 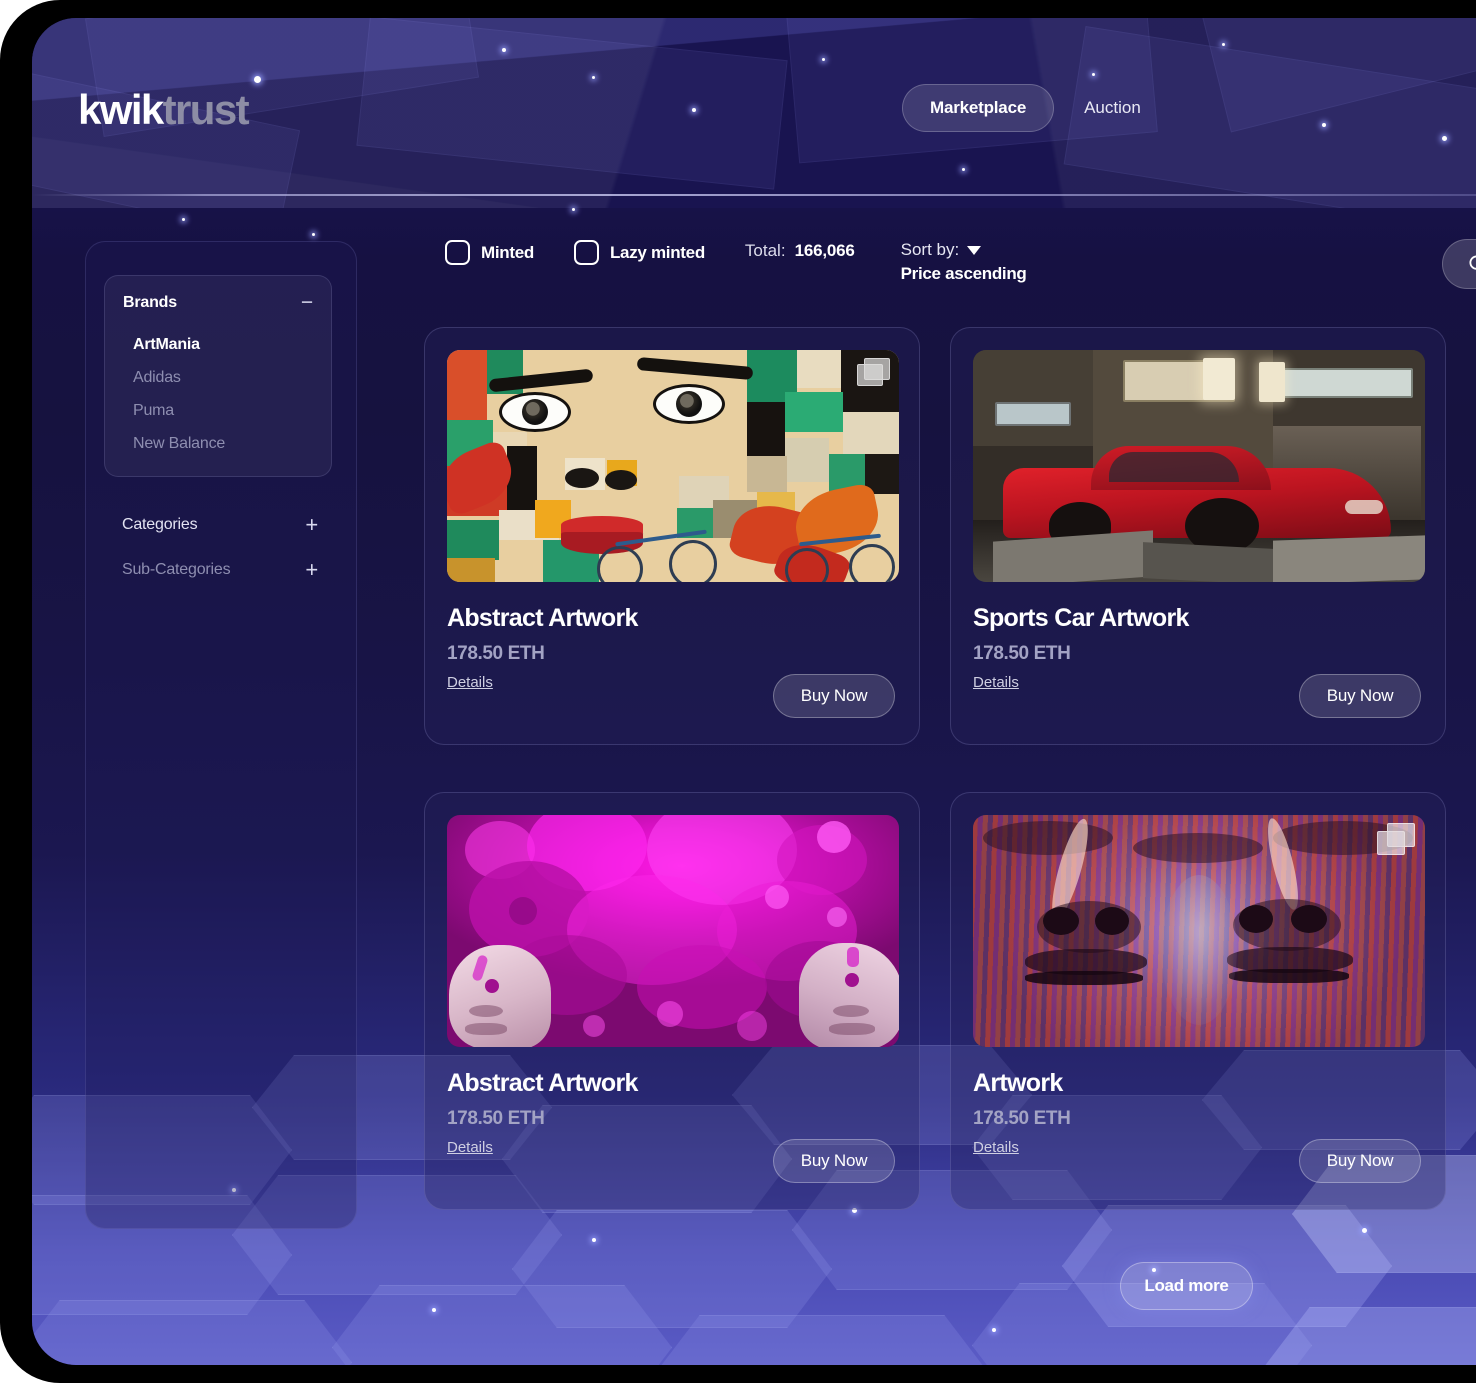 I want to click on checkbox-minted, so click(x=457, y=252).